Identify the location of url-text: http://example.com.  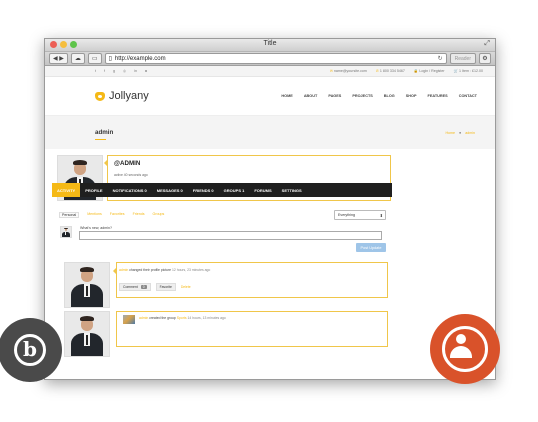
(140, 58).